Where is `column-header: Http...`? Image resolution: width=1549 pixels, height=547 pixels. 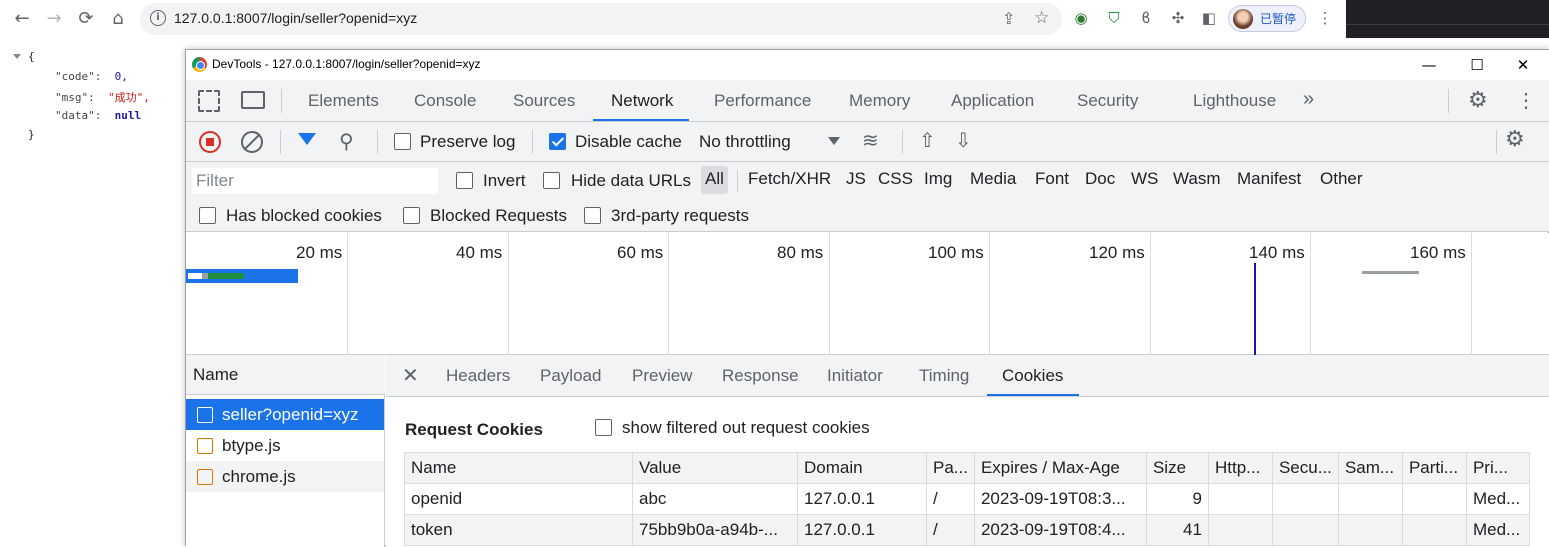 column-header: Http... is located at coordinates (1240, 468).